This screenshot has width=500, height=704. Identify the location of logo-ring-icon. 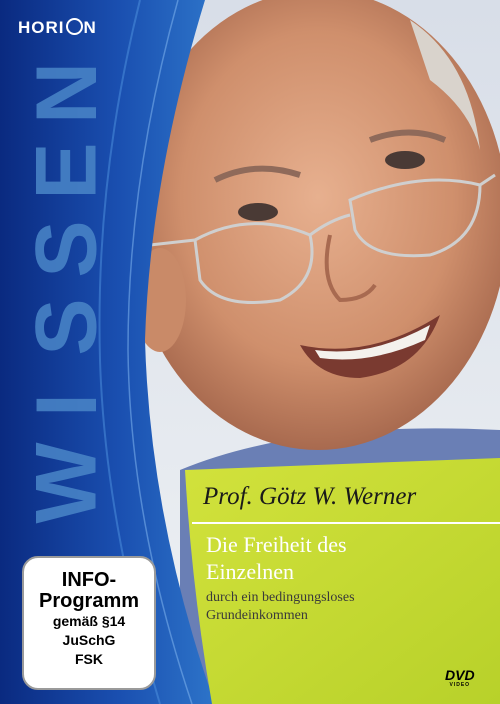
(74, 26).